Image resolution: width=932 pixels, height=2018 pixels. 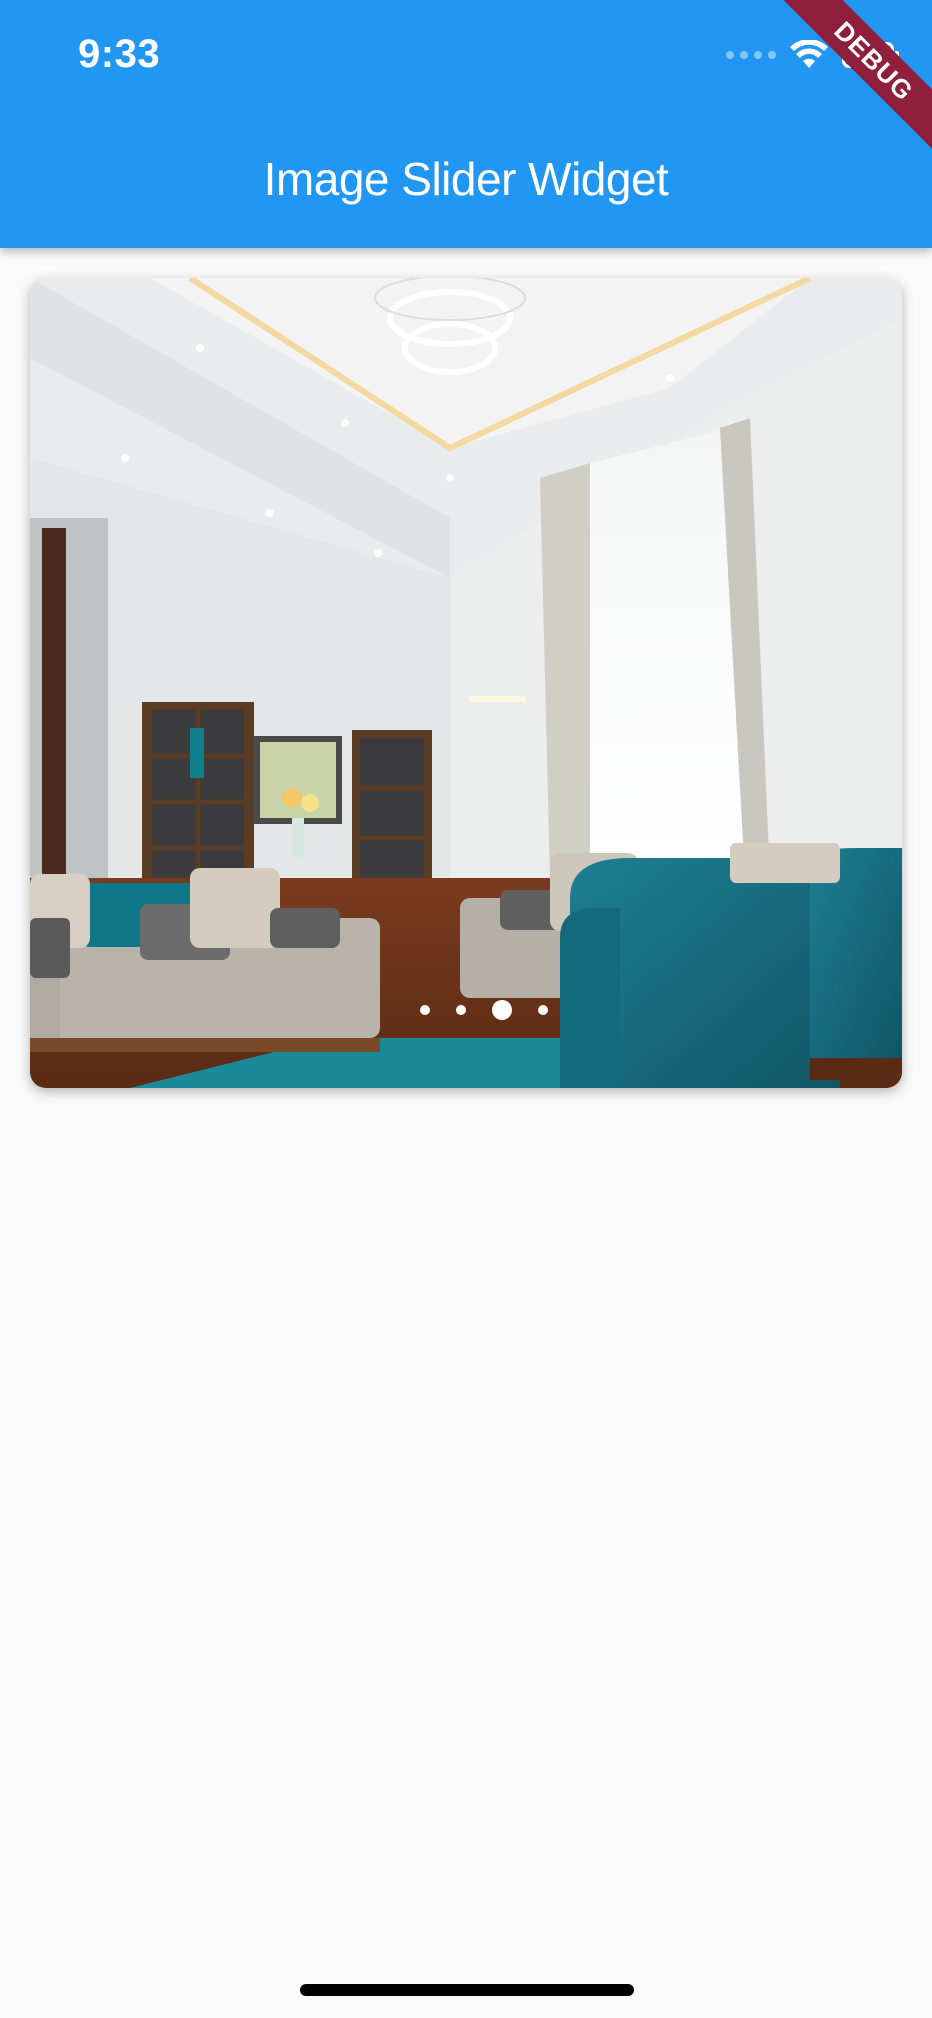 What do you see at coordinates (466, 179) in the screenshot?
I see `page-title: Image Slider Widget` at bounding box center [466, 179].